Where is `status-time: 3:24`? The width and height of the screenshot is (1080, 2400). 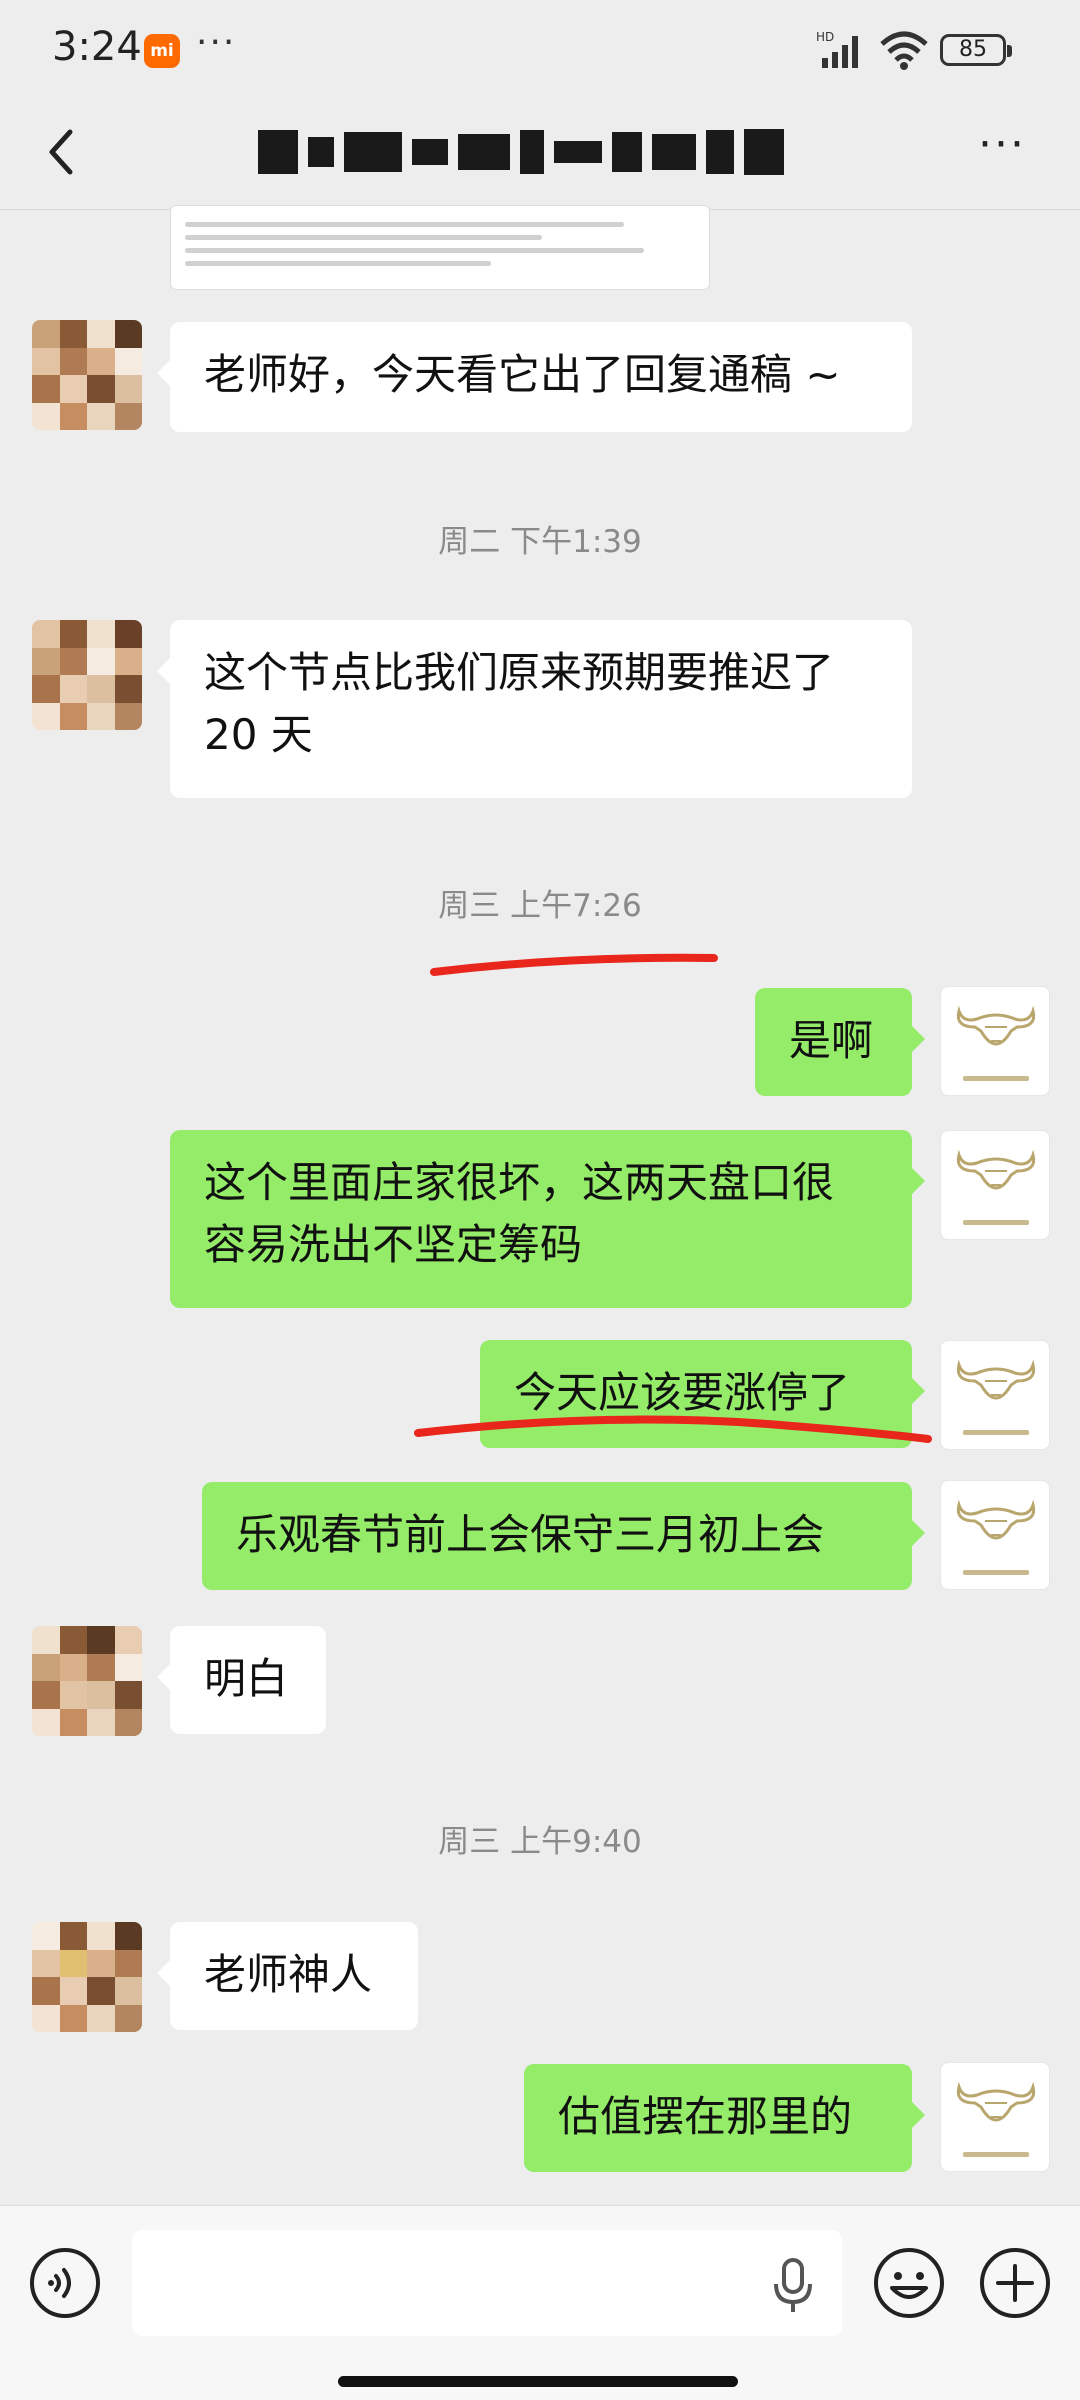 status-time: 3:24 is located at coordinates (97, 47).